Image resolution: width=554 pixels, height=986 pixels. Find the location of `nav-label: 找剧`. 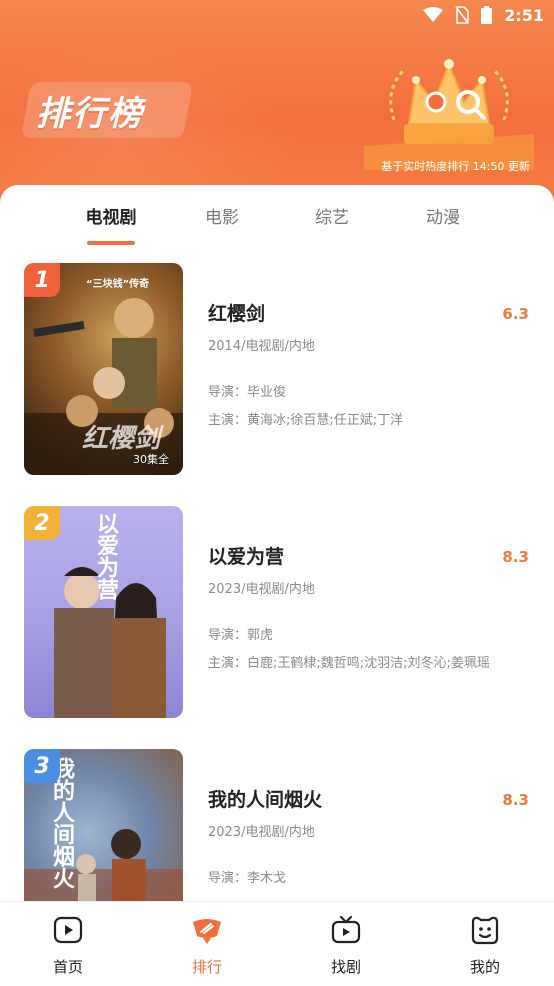

nav-label: 找剧 is located at coordinates (345, 967).